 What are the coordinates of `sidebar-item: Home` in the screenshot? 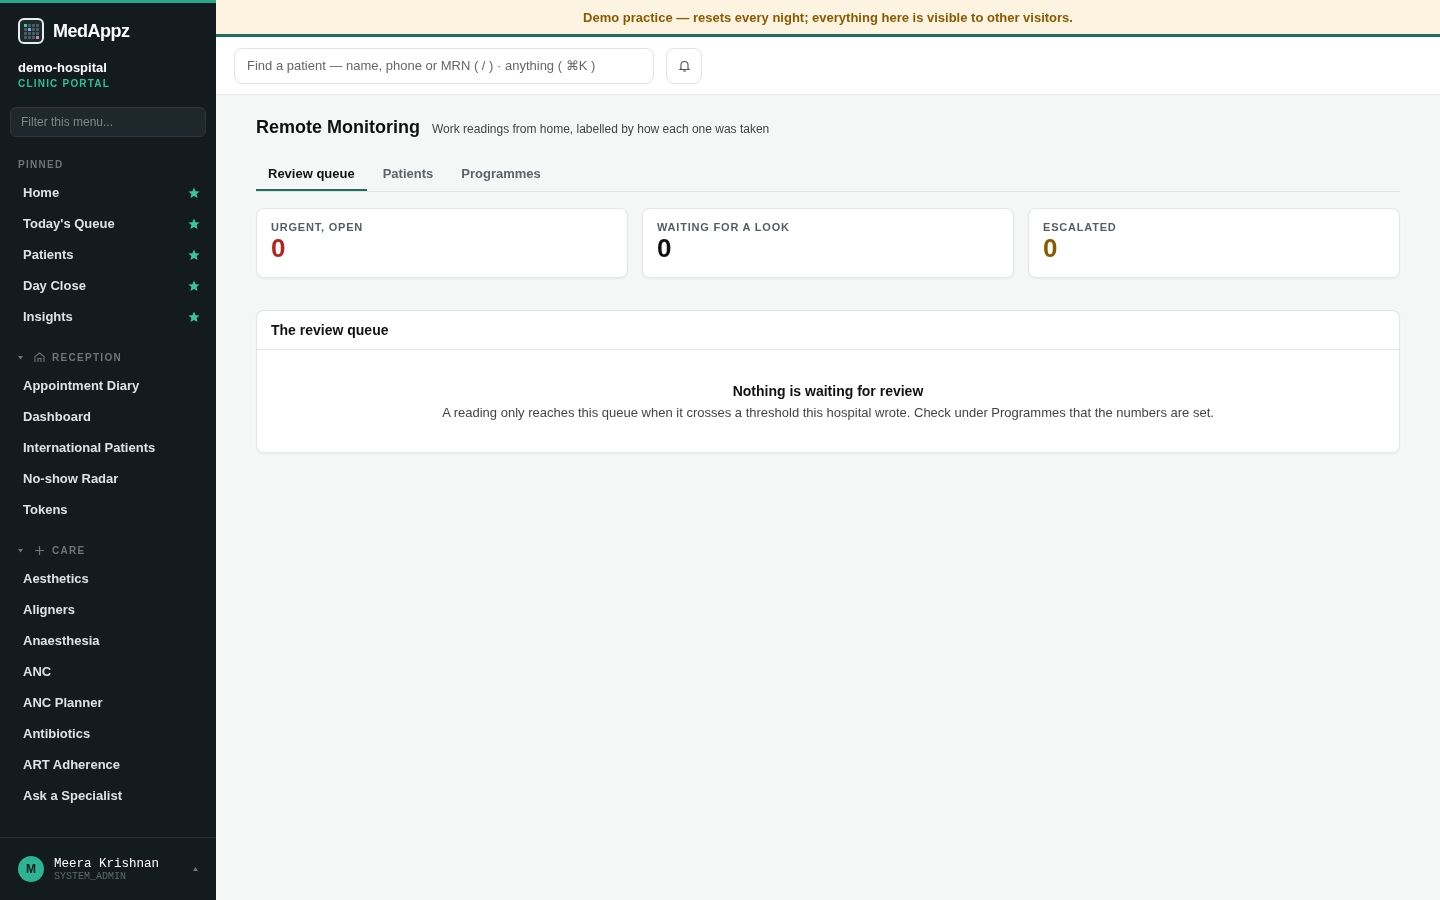 It's located at (108, 192).